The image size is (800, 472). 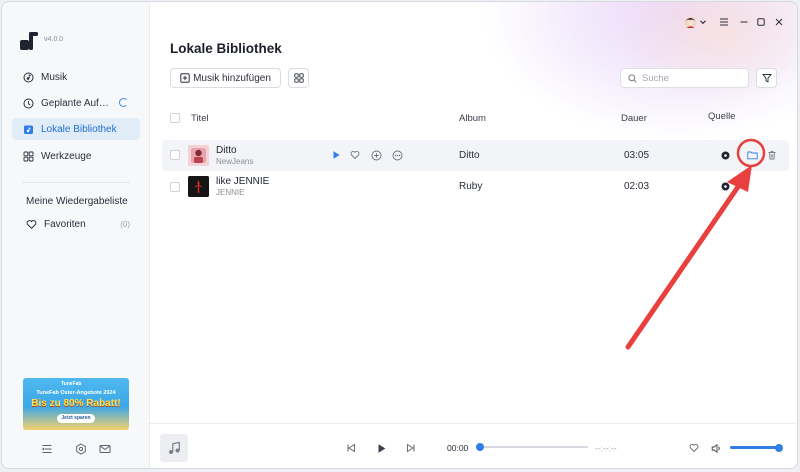 What do you see at coordinates (473, 445) in the screenshot?
I see `player-bar: 00:00 --:--:--` at bounding box center [473, 445].